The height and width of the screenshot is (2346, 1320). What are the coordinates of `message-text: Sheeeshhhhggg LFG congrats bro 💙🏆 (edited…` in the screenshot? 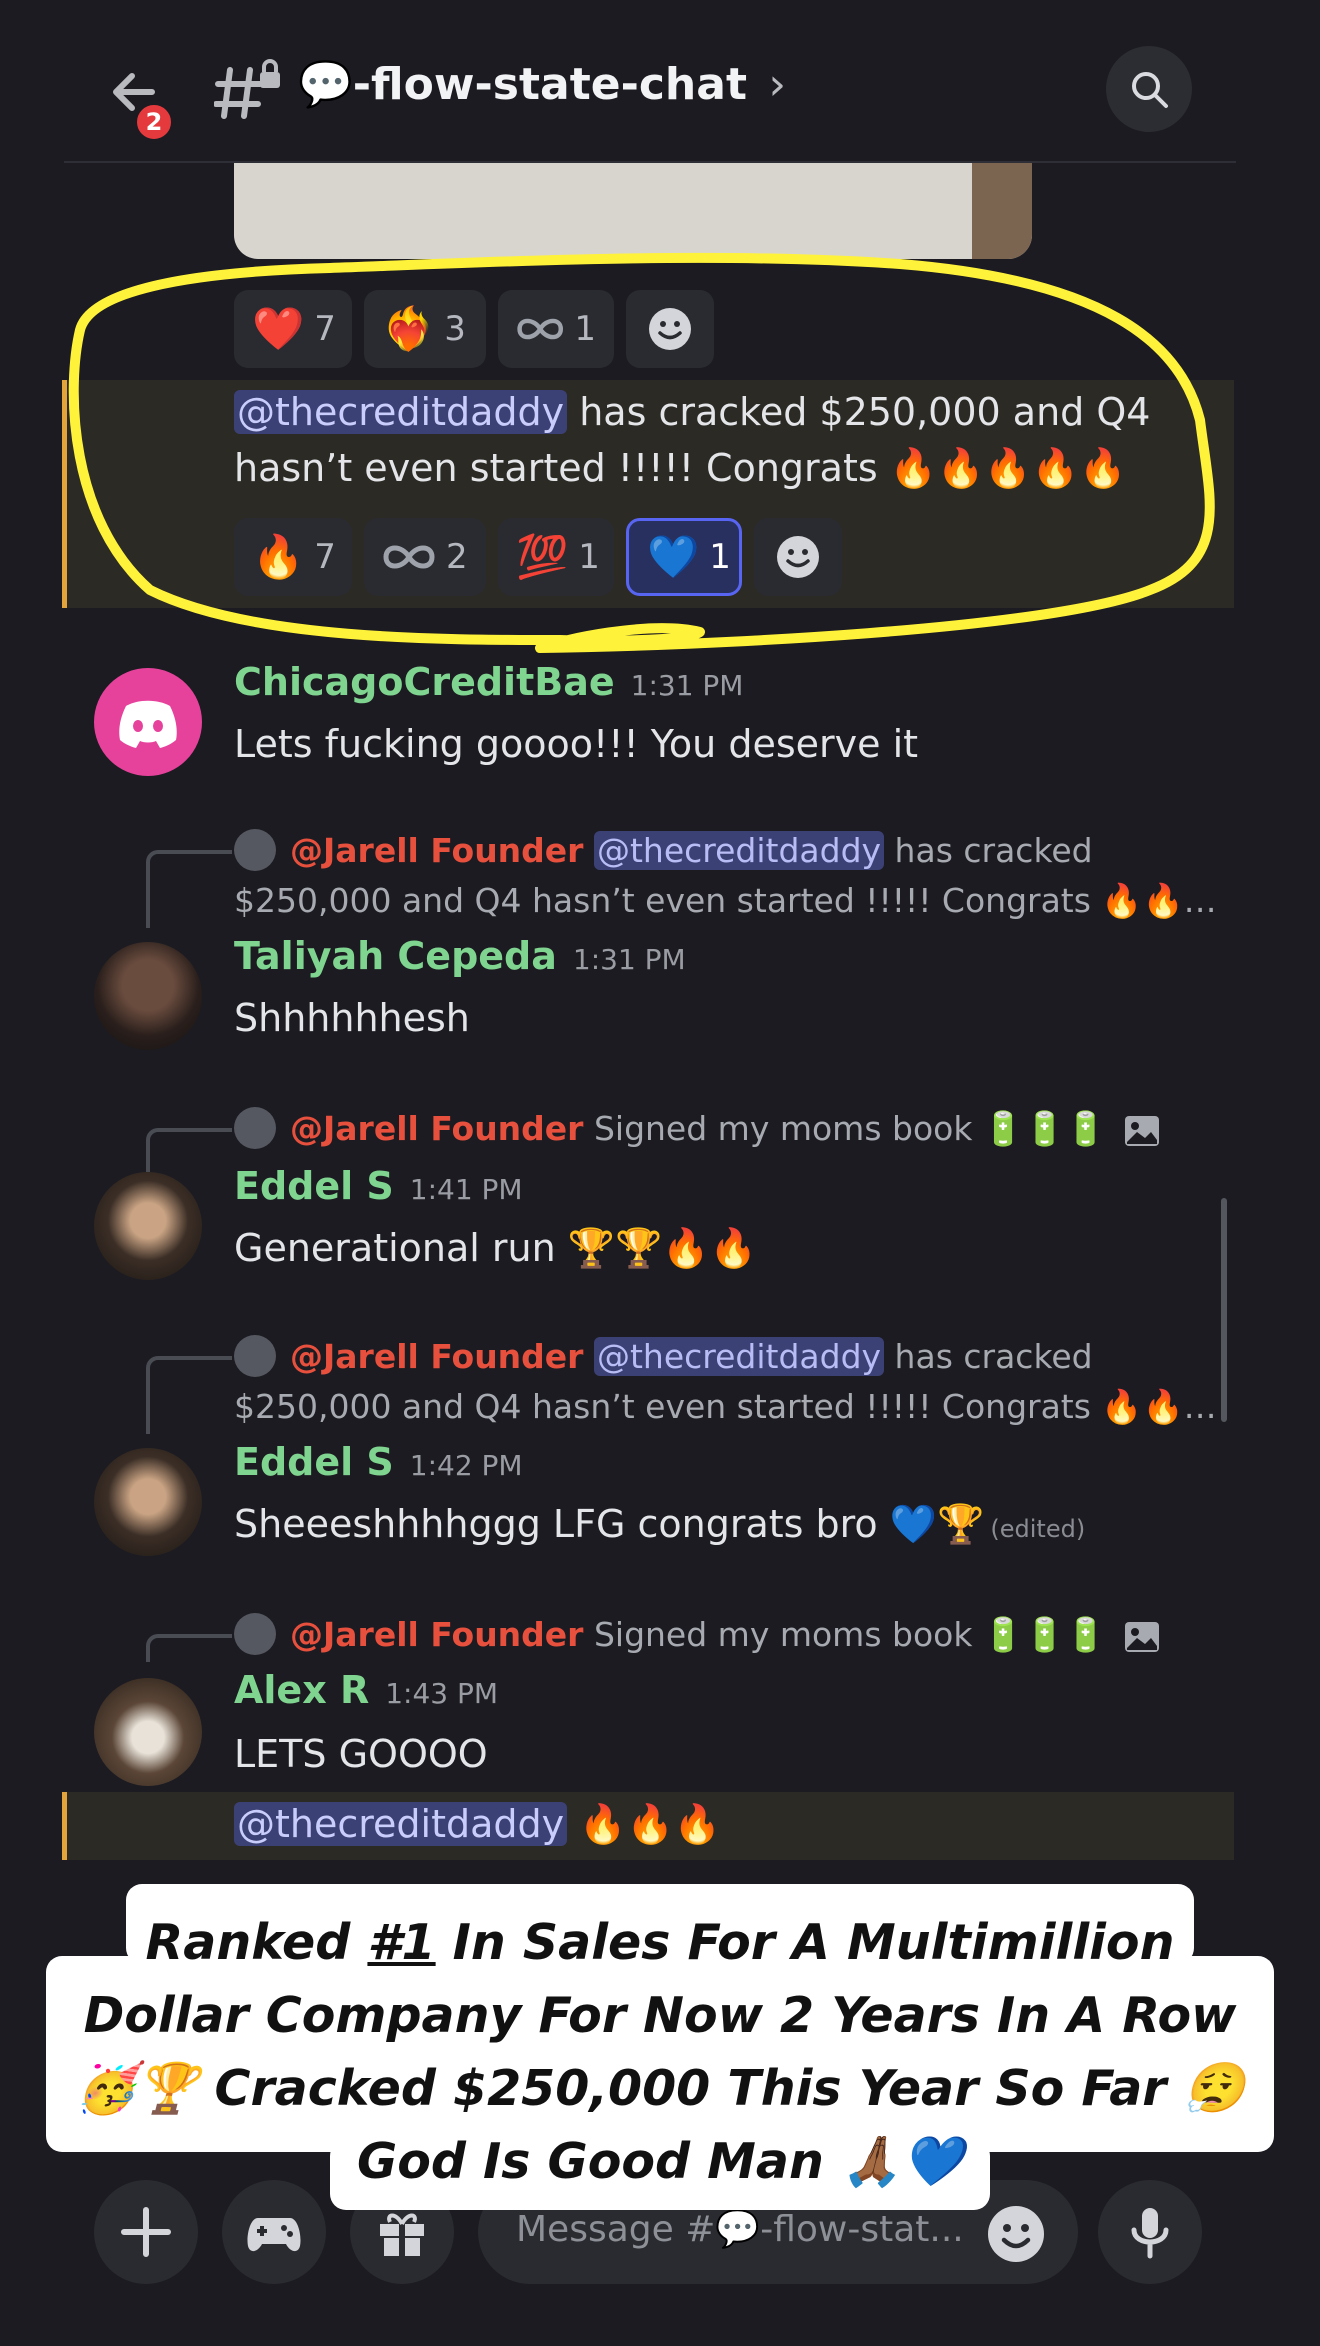 It's located at (660, 1524).